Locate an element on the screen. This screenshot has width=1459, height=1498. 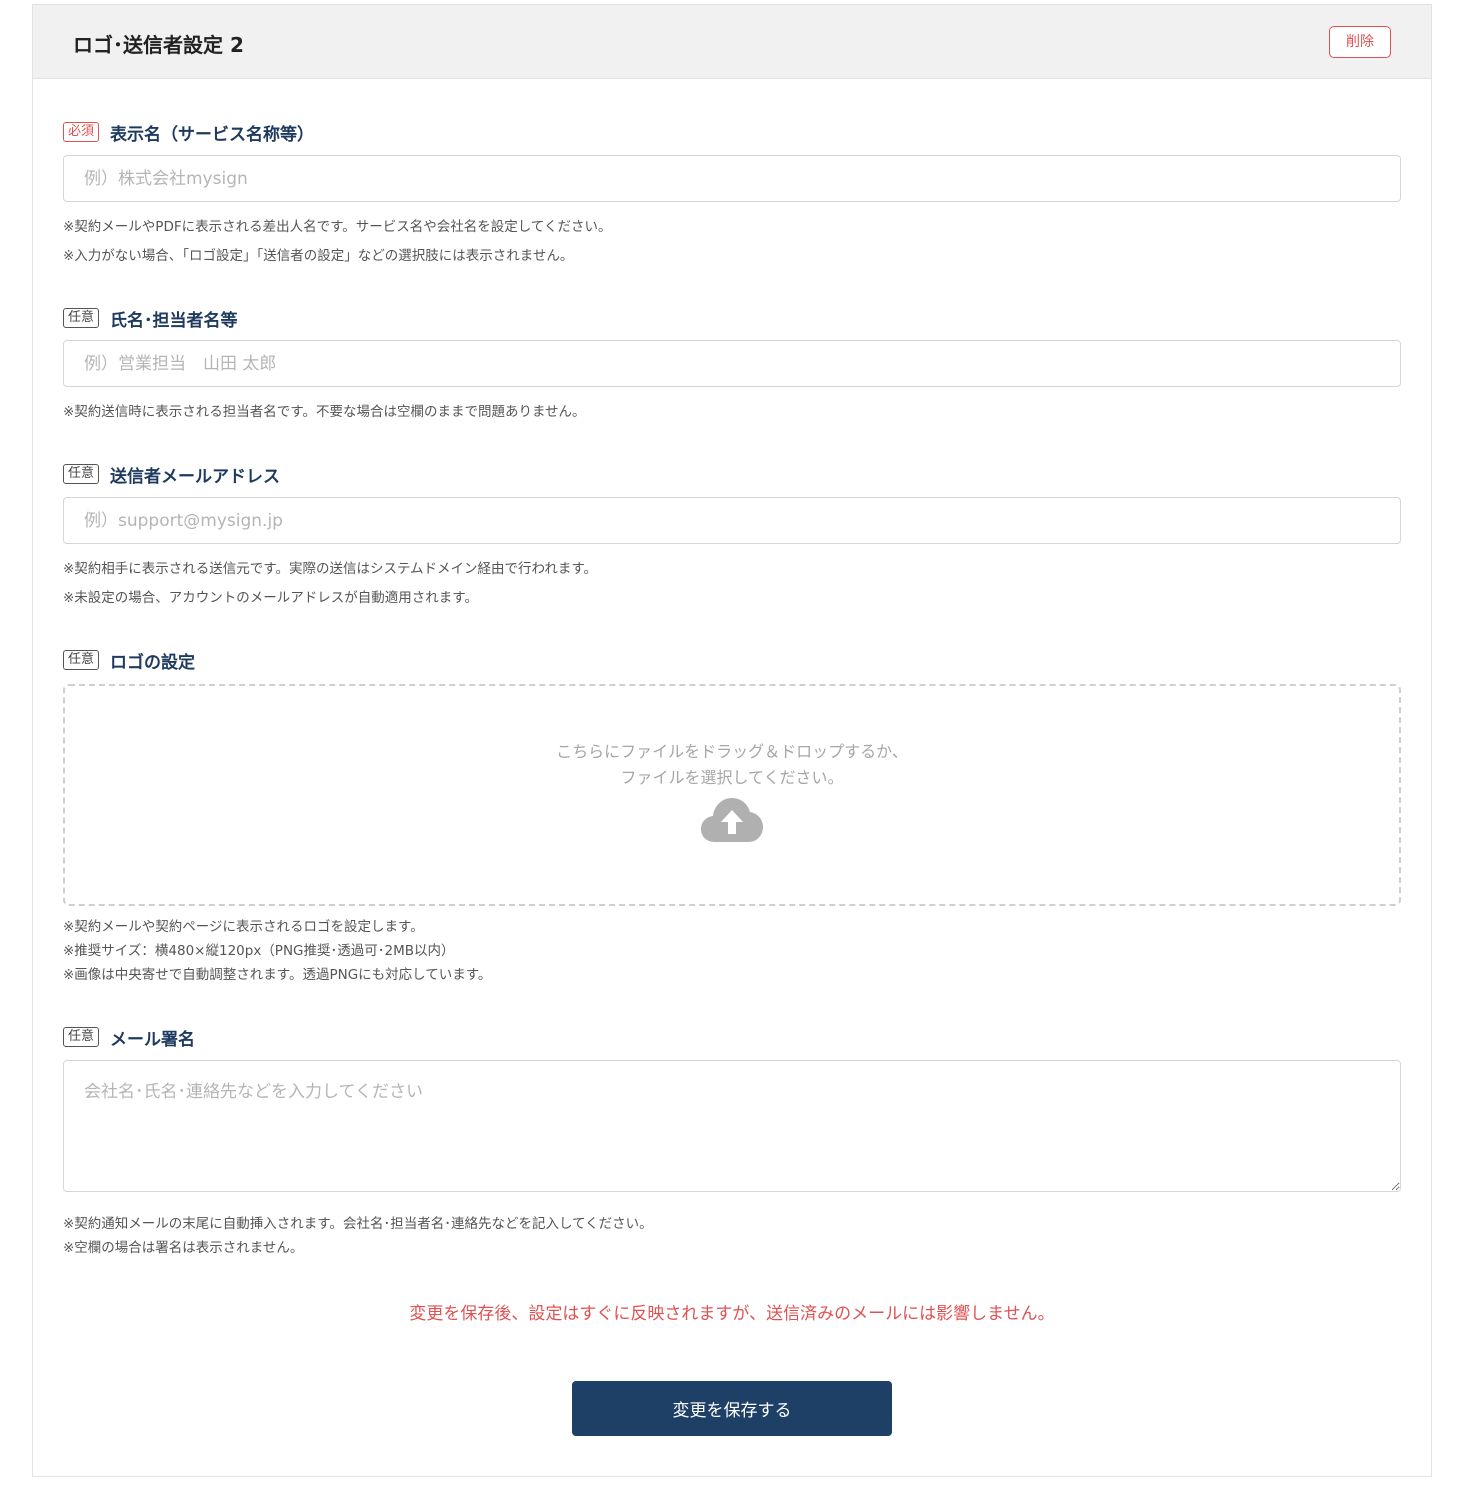
display-name-label-row: 必須 表示名（サービス名称等） is located at coordinates (189, 133).